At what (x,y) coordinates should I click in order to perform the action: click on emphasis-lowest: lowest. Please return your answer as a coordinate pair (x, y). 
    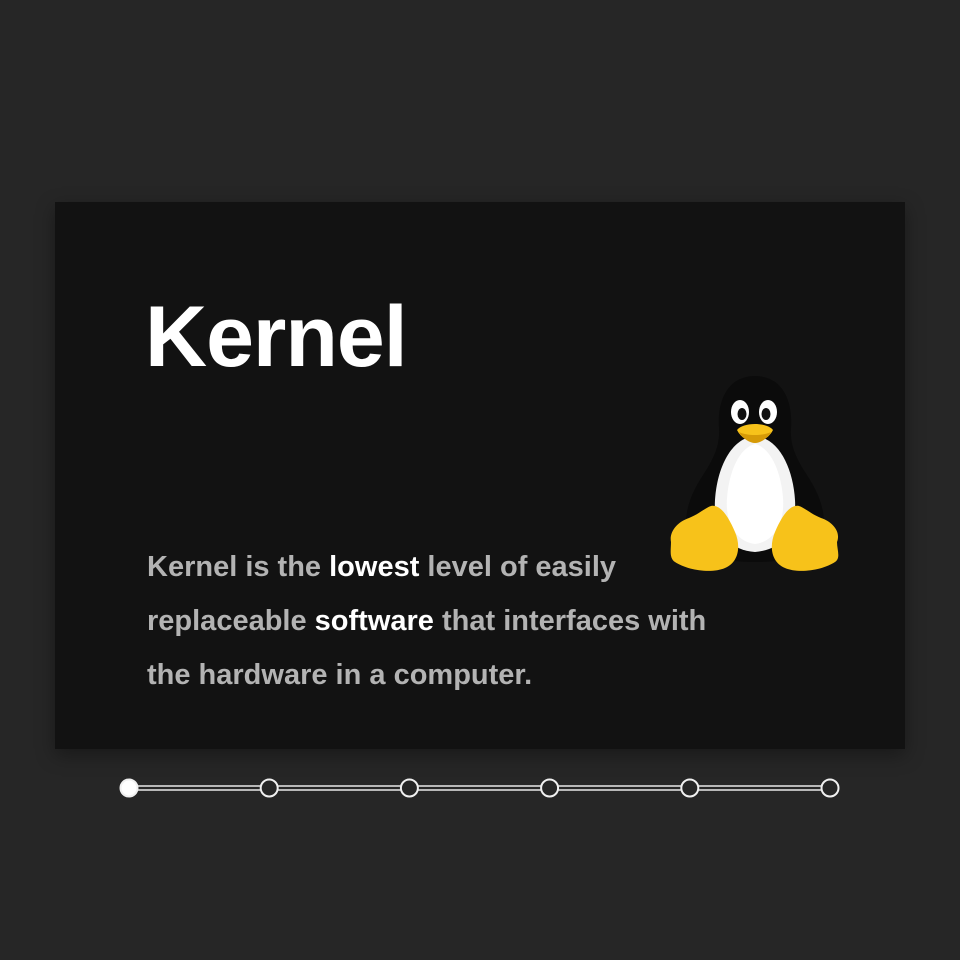
    Looking at the image, I should click on (374, 567).